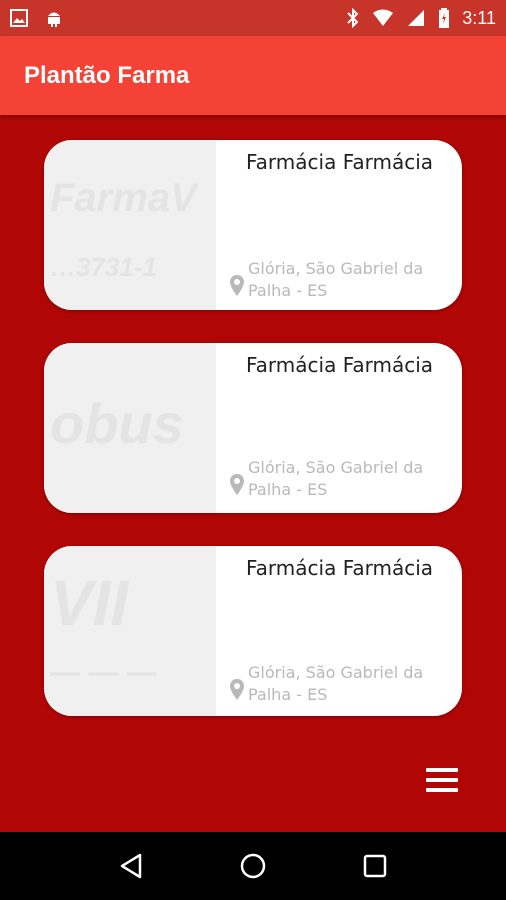 Image resolution: width=506 pixels, height=900 pixels. I want to click on app-title: Plantão Farma, so click(107, 75).